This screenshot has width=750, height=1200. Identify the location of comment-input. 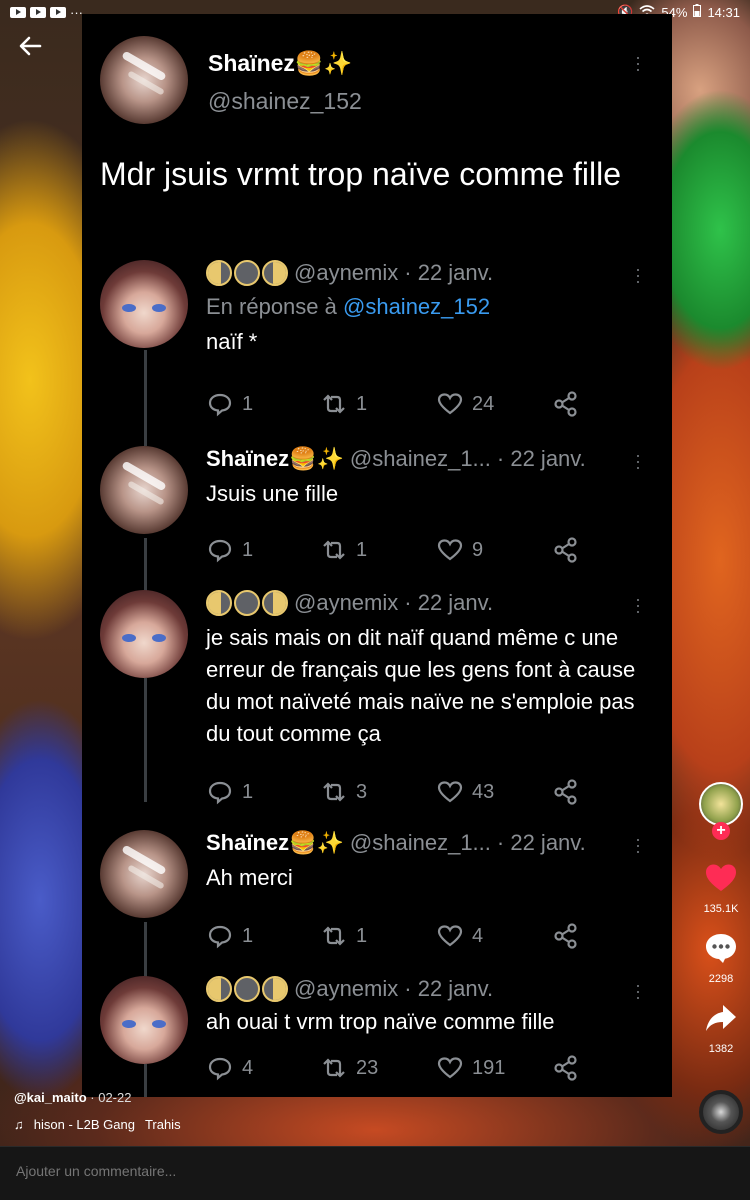
(366, 1171).